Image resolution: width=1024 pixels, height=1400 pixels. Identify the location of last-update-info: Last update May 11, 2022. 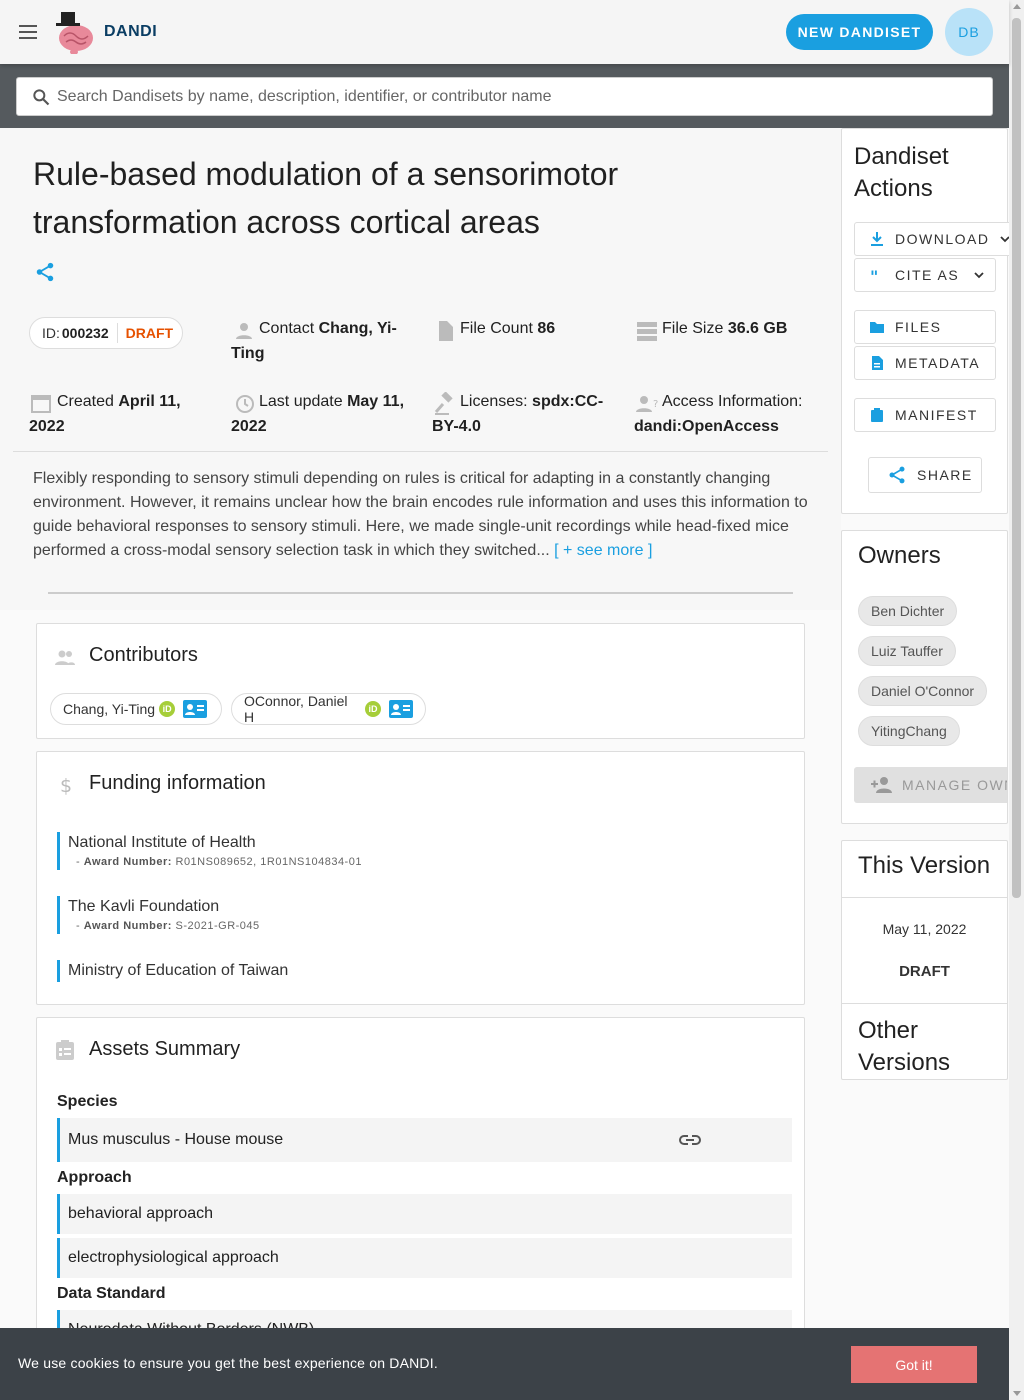
(323, 414).